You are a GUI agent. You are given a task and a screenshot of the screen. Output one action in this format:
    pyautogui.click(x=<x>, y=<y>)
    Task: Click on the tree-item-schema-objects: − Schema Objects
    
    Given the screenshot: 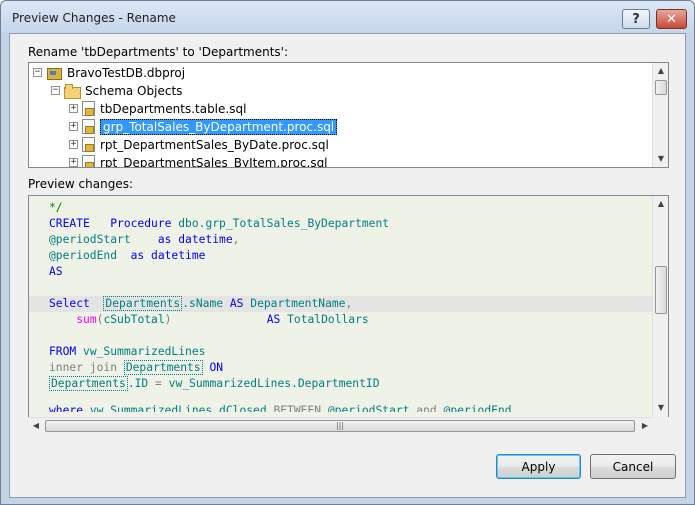 What is the action you would take?
    pyautogui.click(x=116, y=90)
    